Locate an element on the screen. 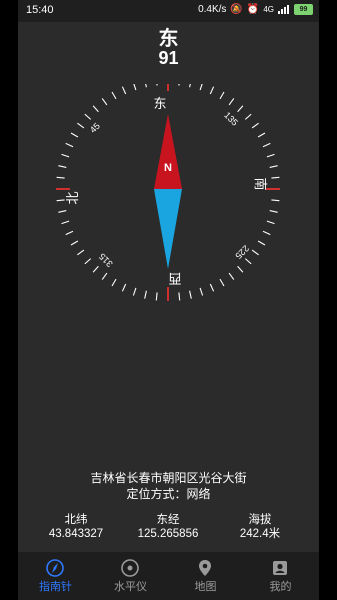 This screenshot has height=600, width=337. degree-135: 135 is located at coordinates (231, 119).